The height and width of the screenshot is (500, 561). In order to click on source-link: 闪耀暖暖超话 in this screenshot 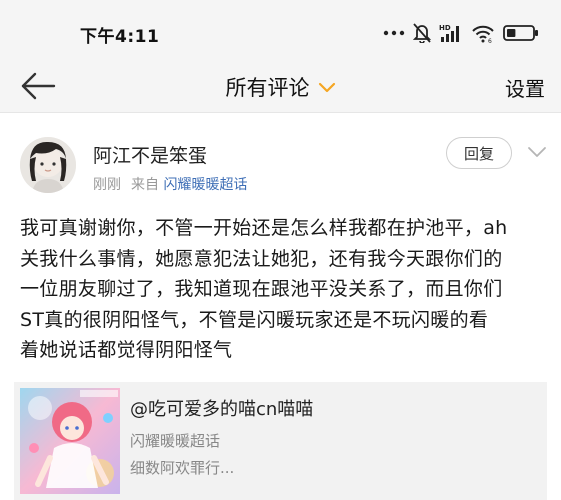, I will do `click(205, 185)`.